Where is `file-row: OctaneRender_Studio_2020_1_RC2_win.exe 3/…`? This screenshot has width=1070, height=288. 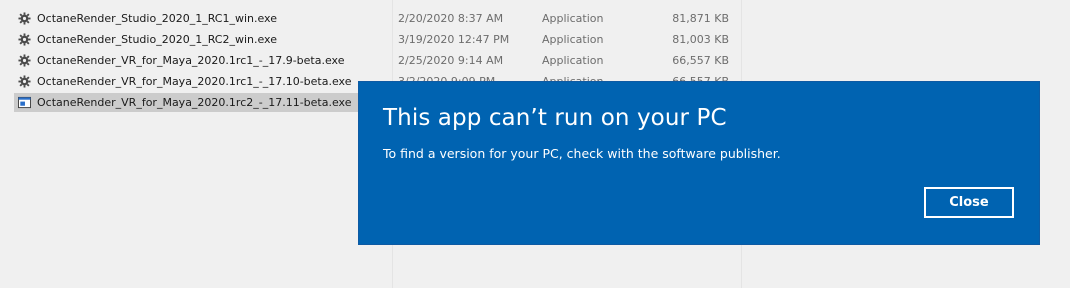
file-row: OctaneRender_Studio_2020_1_RC2_win.exe 3/… is located at coordinates (377, 39).